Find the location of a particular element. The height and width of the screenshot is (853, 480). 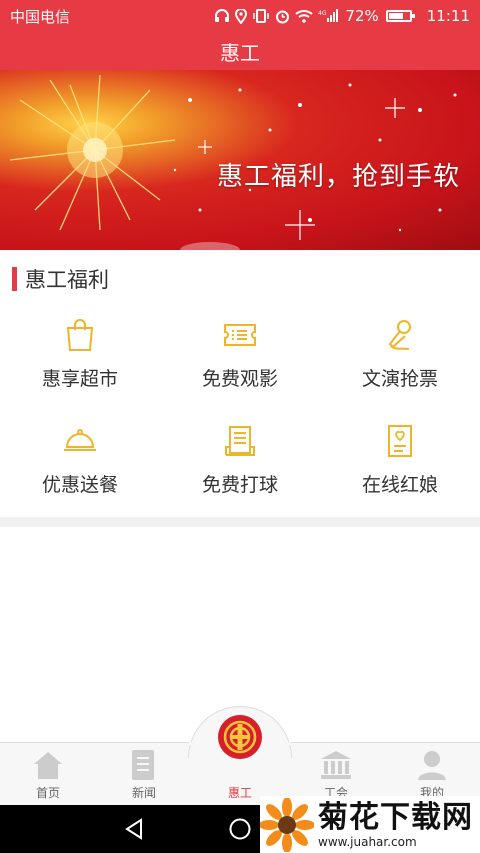

location-icon is located at coordinates (241, 16).